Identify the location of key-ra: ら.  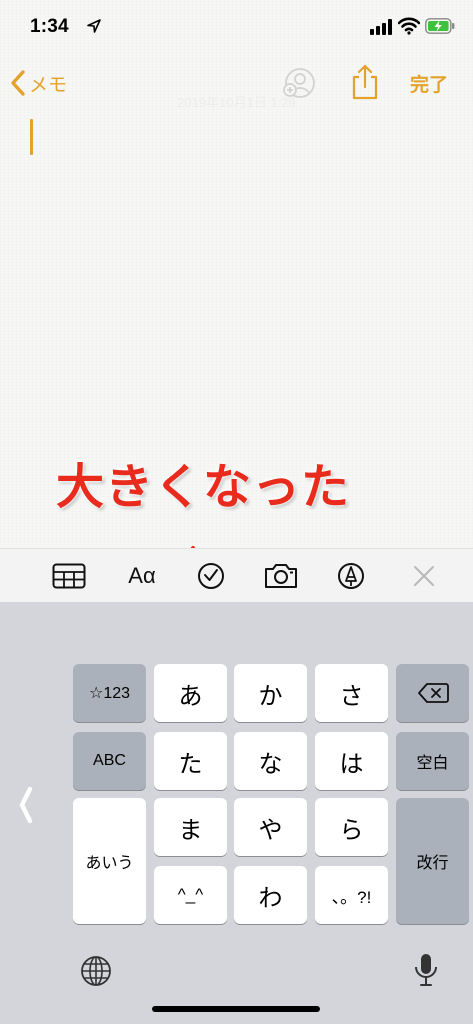
(351, 827).